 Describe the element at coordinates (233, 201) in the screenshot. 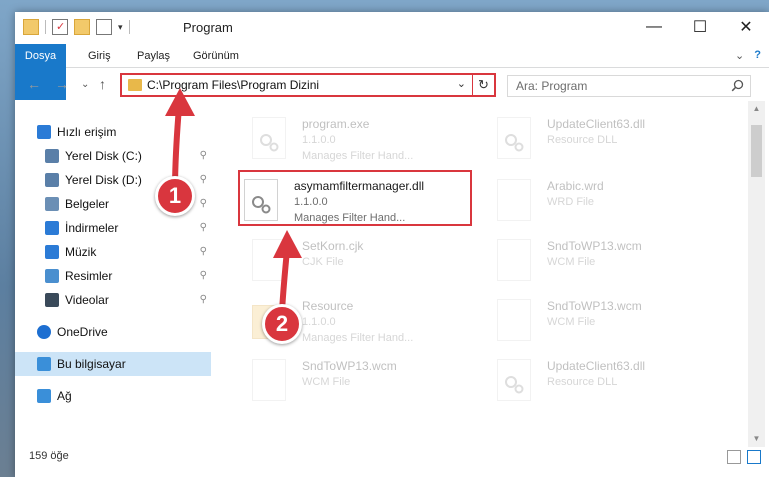

I see `annotation-arrows` at that location.